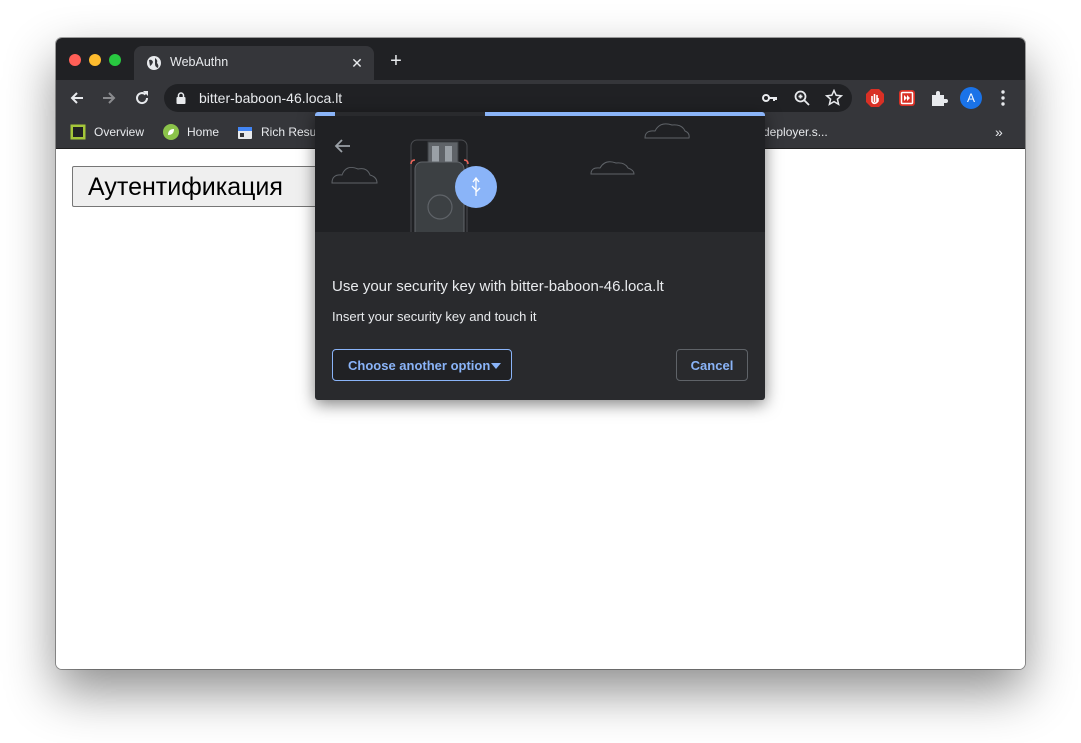 The width and height of the screenshot is (1081, 743). I want to click on bookmarks-overflow-chevron-icon: », so click(1002, 132).